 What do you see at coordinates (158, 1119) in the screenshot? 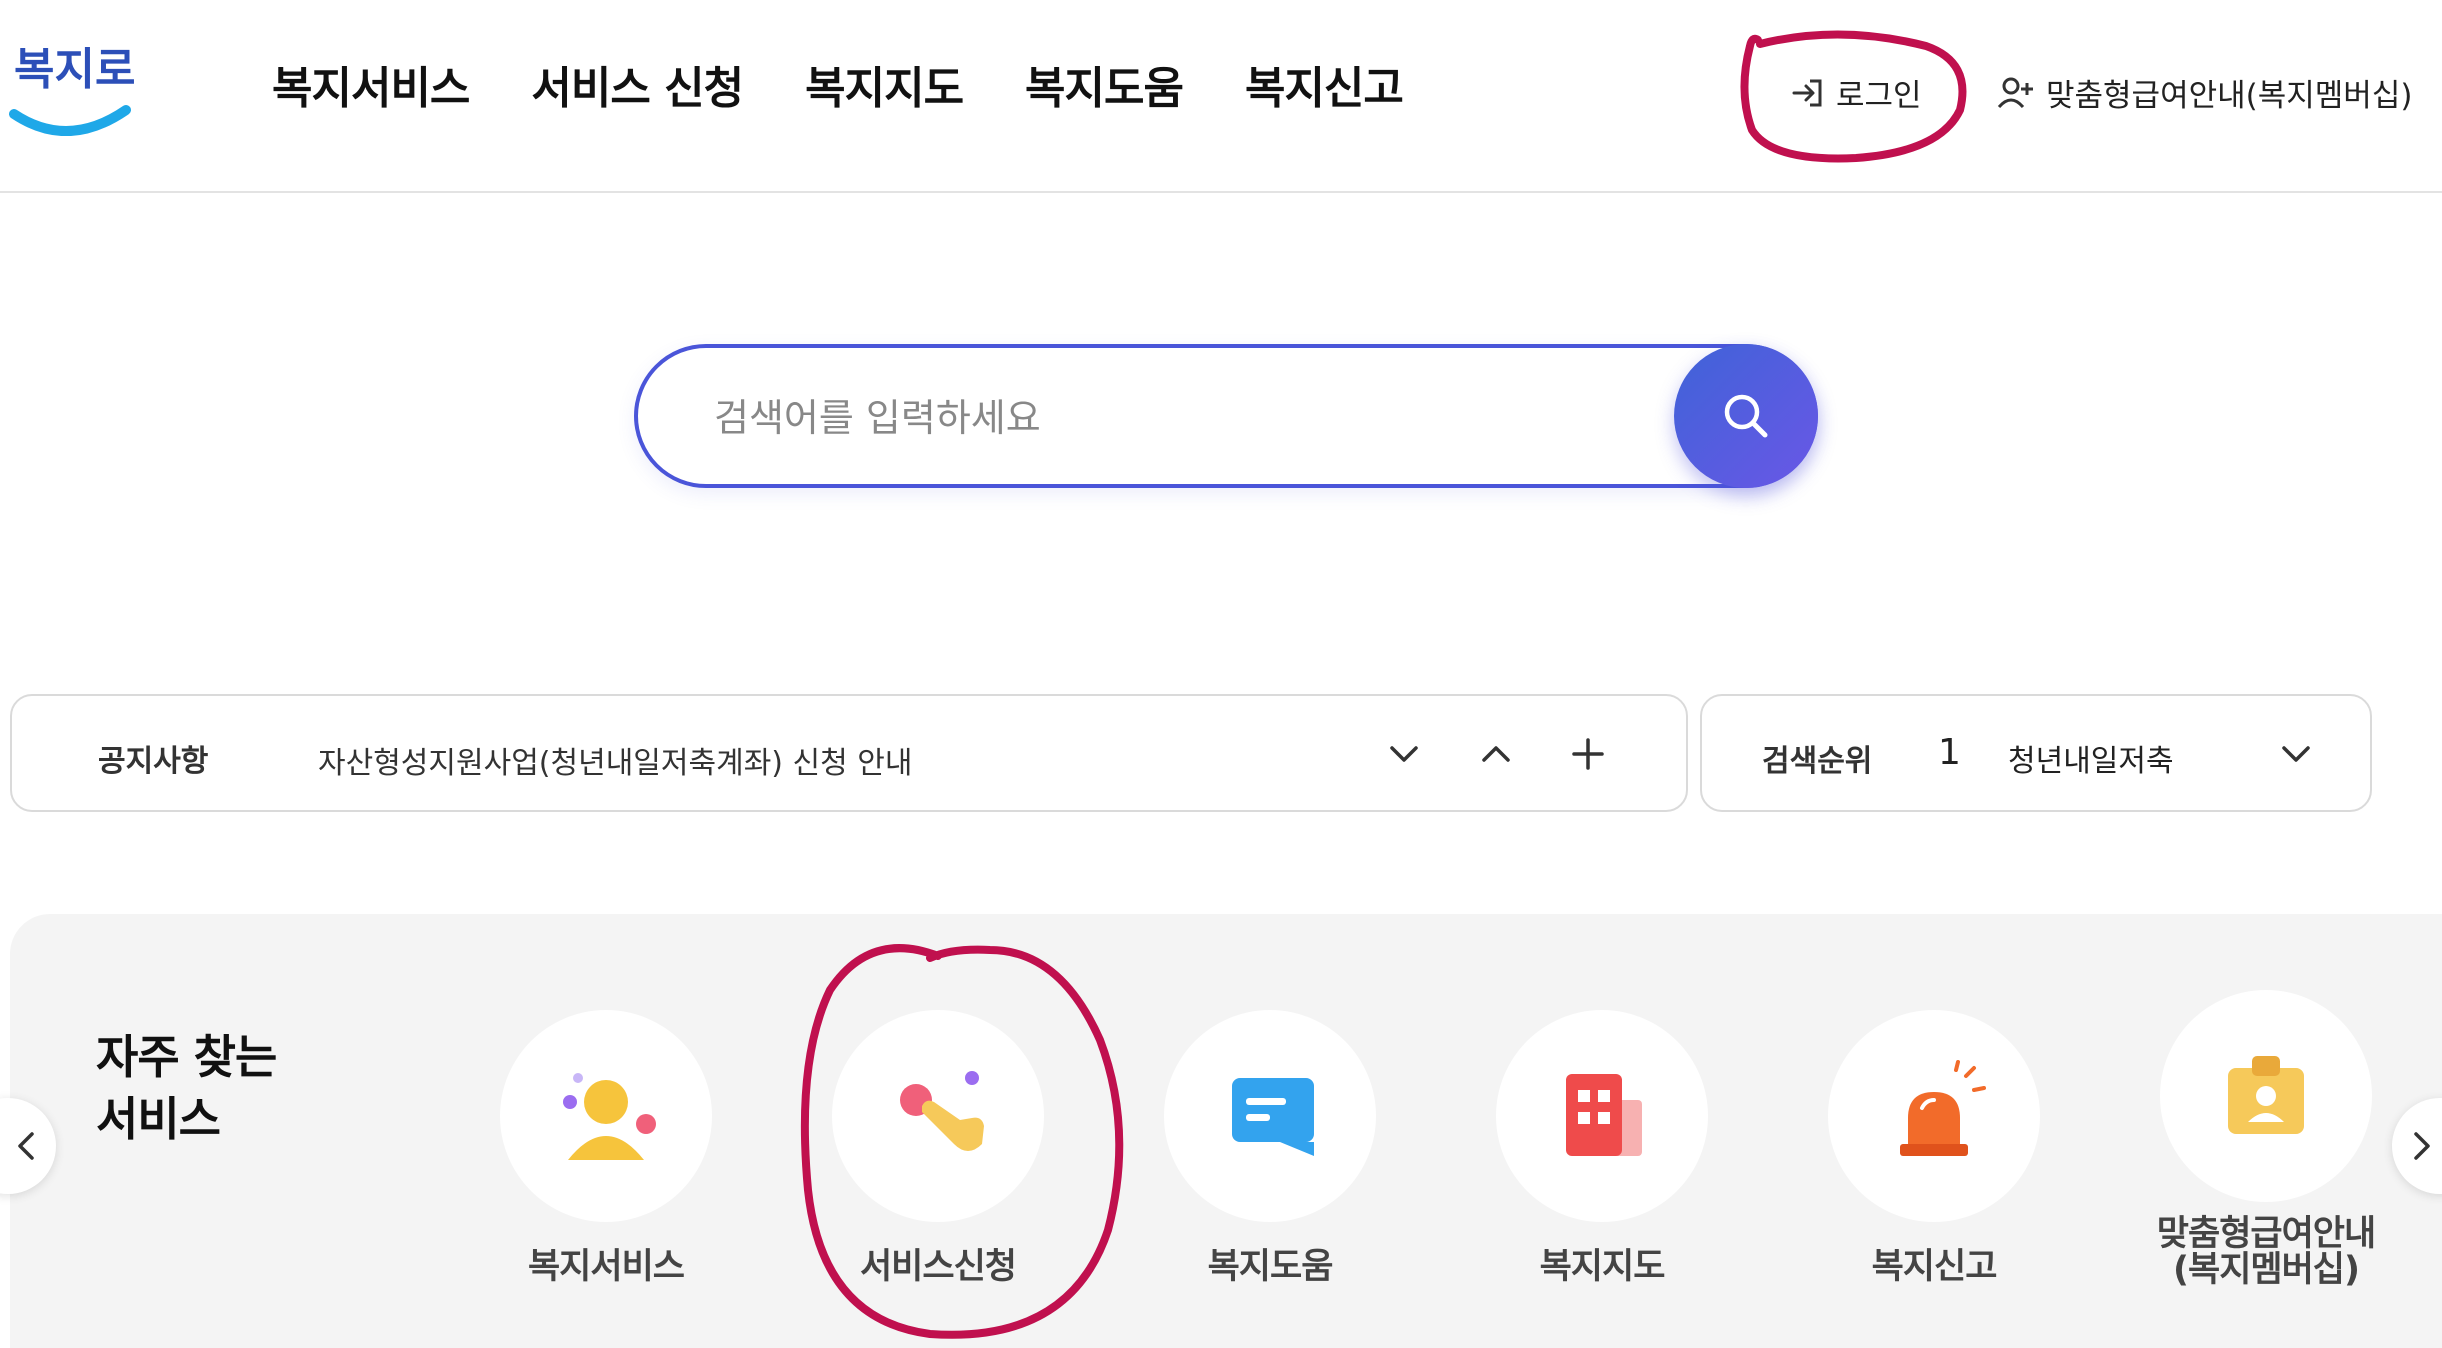
I see `title-line: 서비스` at bounding box center [158, 1119].